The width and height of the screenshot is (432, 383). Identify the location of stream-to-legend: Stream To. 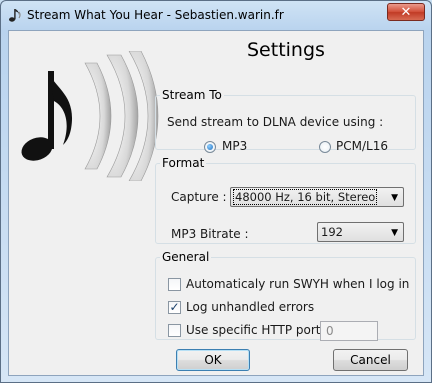
(192, 95).